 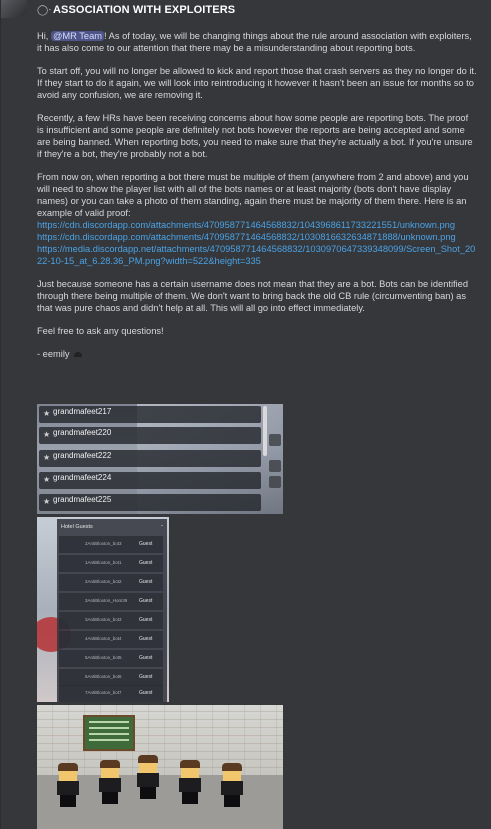 I want to click on greeting-text: Hi,, so click(x=44, y=36).